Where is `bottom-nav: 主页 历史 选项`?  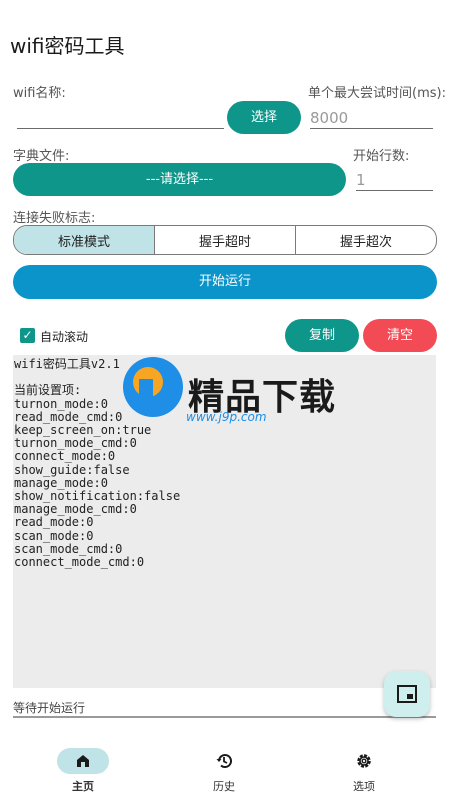 bottom-nav: 主页 历史 选项 is located at coordinates (225, 765).